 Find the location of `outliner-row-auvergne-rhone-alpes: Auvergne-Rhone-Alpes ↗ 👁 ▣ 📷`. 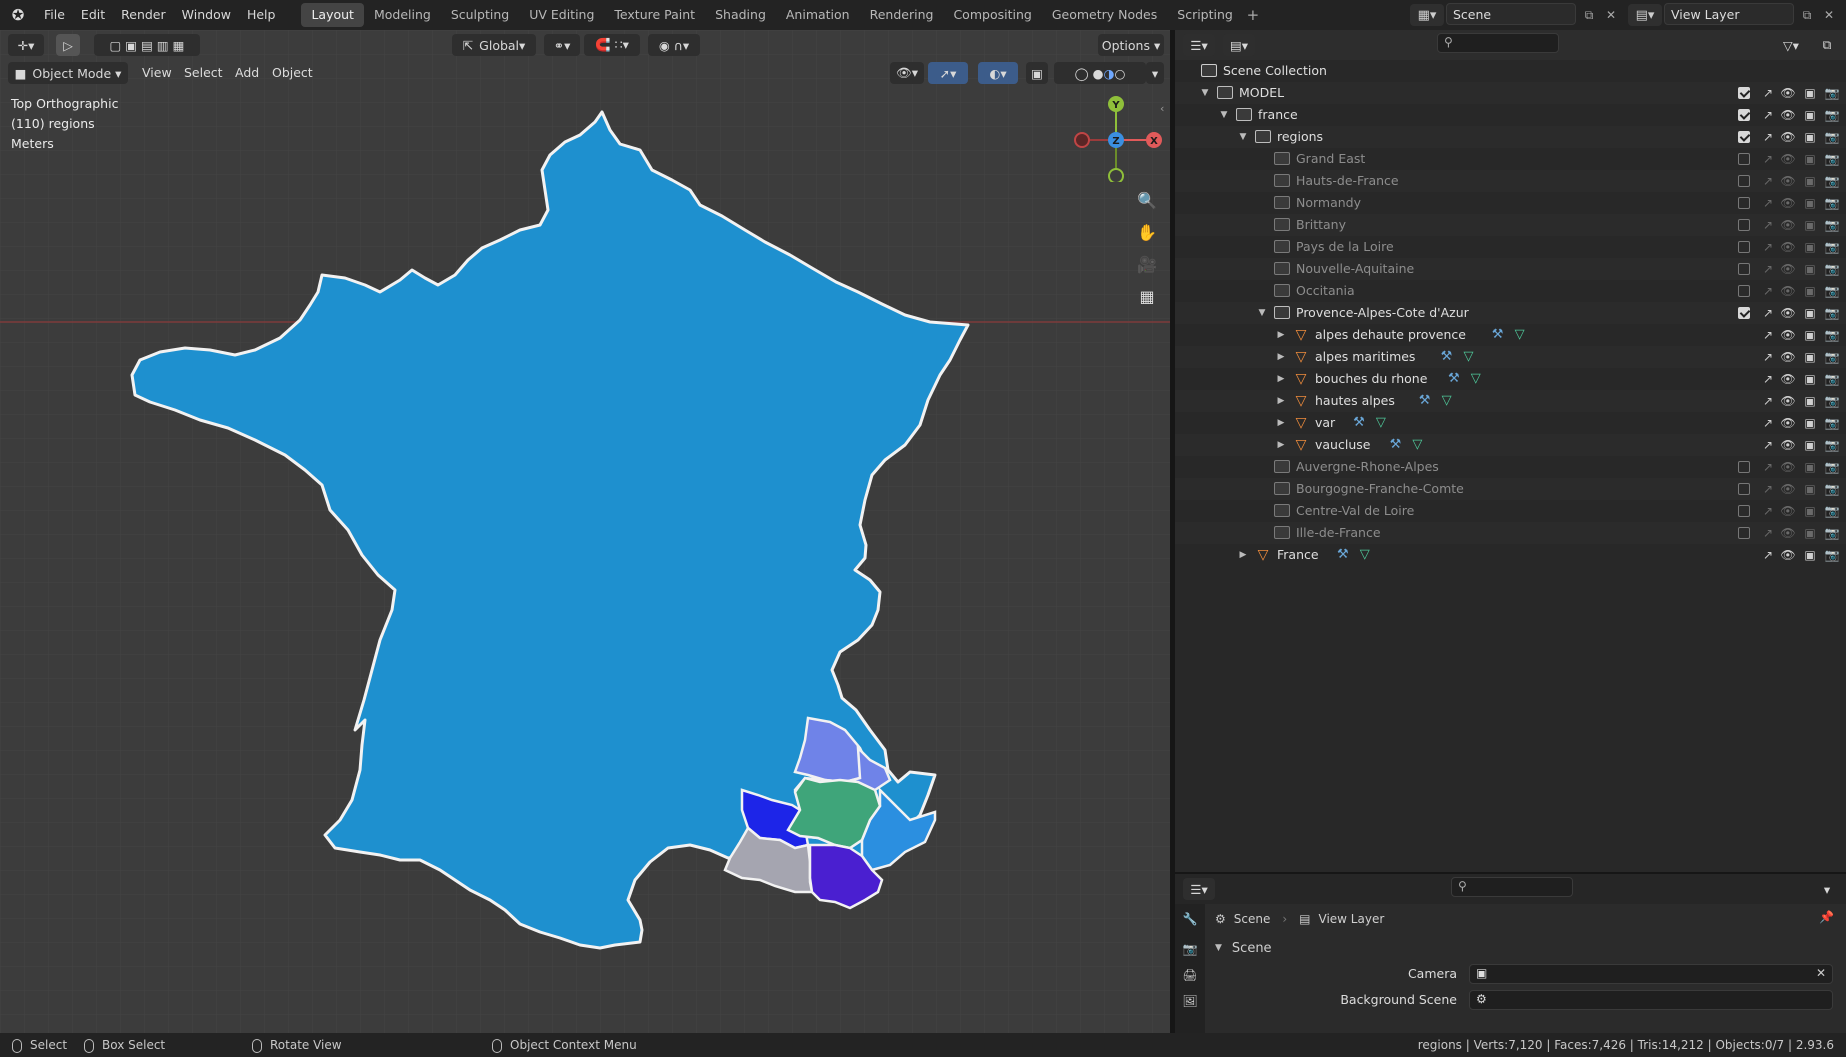

outliner-row-auvergne-rhone-alpes: Auvergne-Rhone-Alpes ↗ 👁 ▣ 📷 is located at coordinates (1510, 467).